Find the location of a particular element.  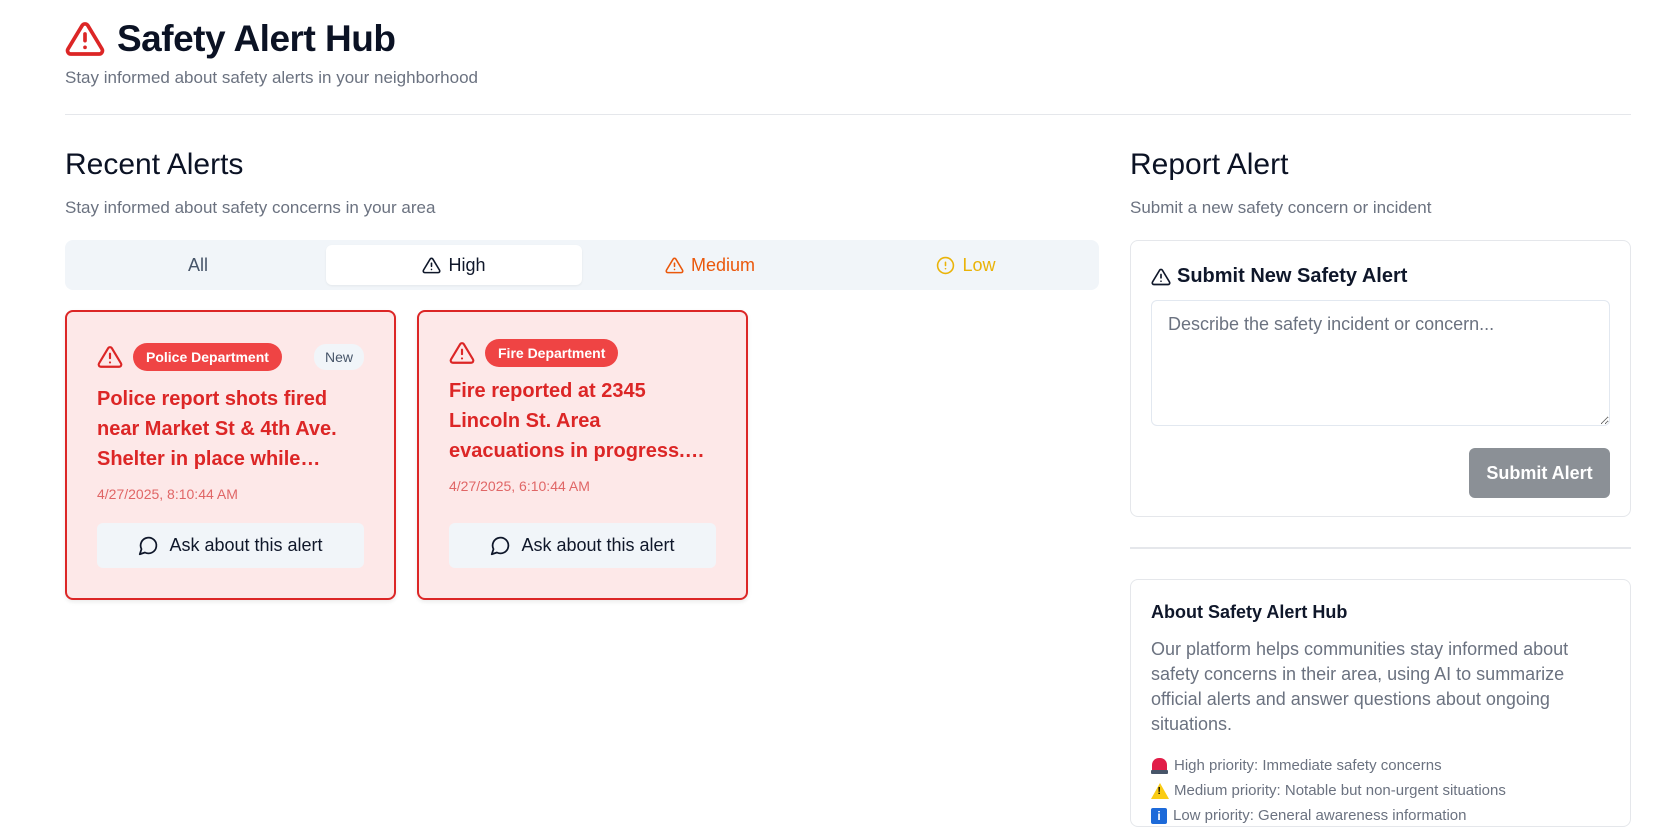

report-alert-title: Report Alert is located at coordinates (1209, 164).